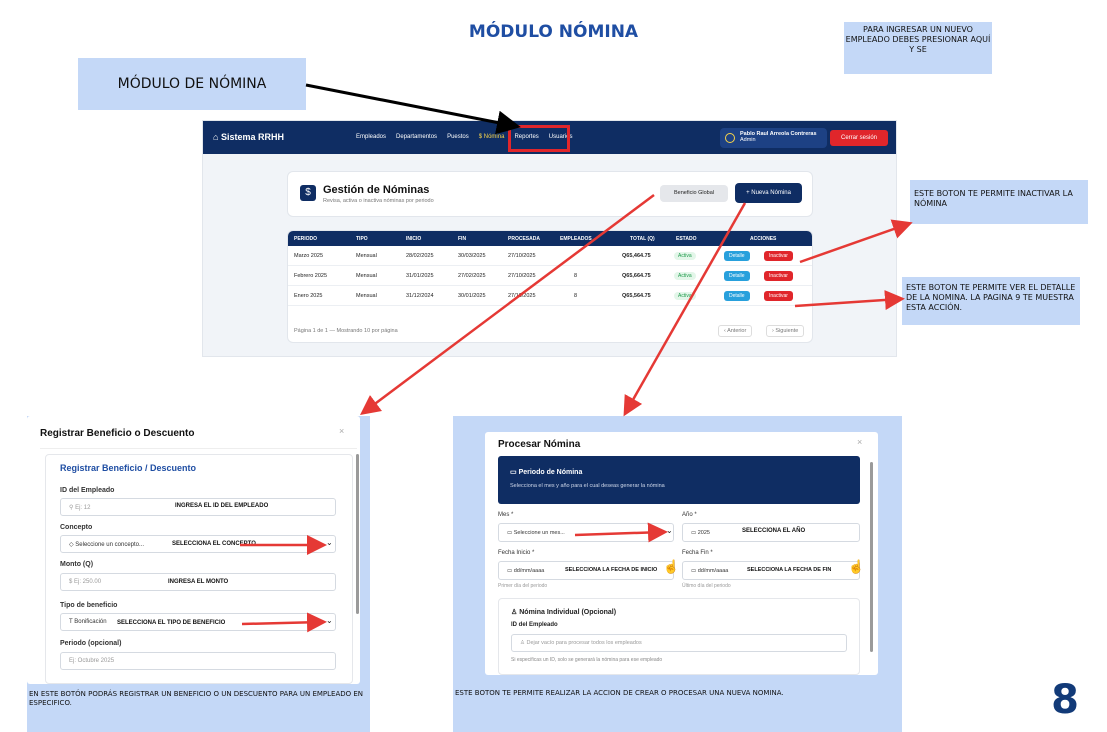 This screenshot has height=732, width=1107. What do you see at coordinates (413, 109) in the screenshot?
I see `arrow-nomina` at bounding box center [413, 109].